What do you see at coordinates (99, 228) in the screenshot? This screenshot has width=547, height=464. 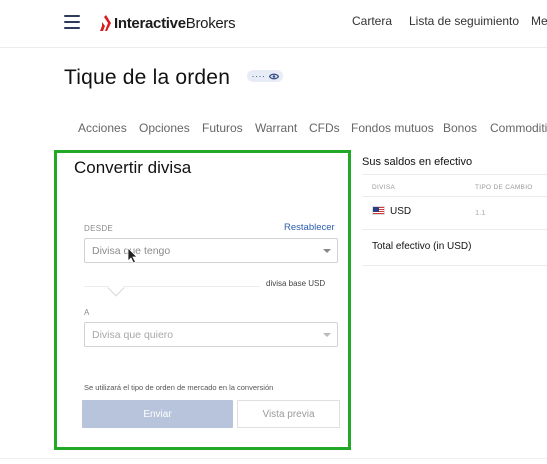 I see `from-label: DESDE` at bounding box center [99, 228].